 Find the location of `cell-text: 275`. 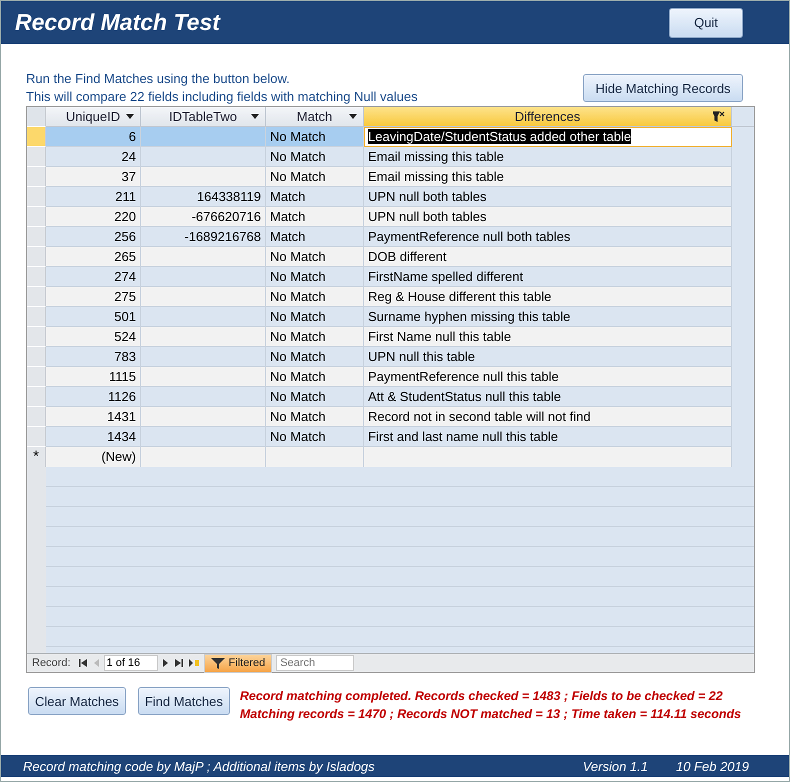

cell-text: 275 is located at coordinates (125, 296).